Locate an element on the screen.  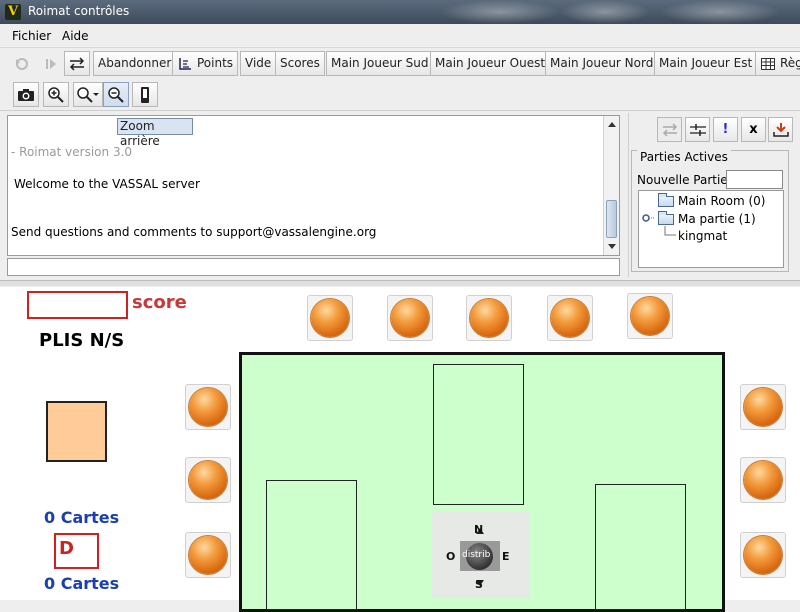
zoom-out-icon is located at coordinates (116, 95).